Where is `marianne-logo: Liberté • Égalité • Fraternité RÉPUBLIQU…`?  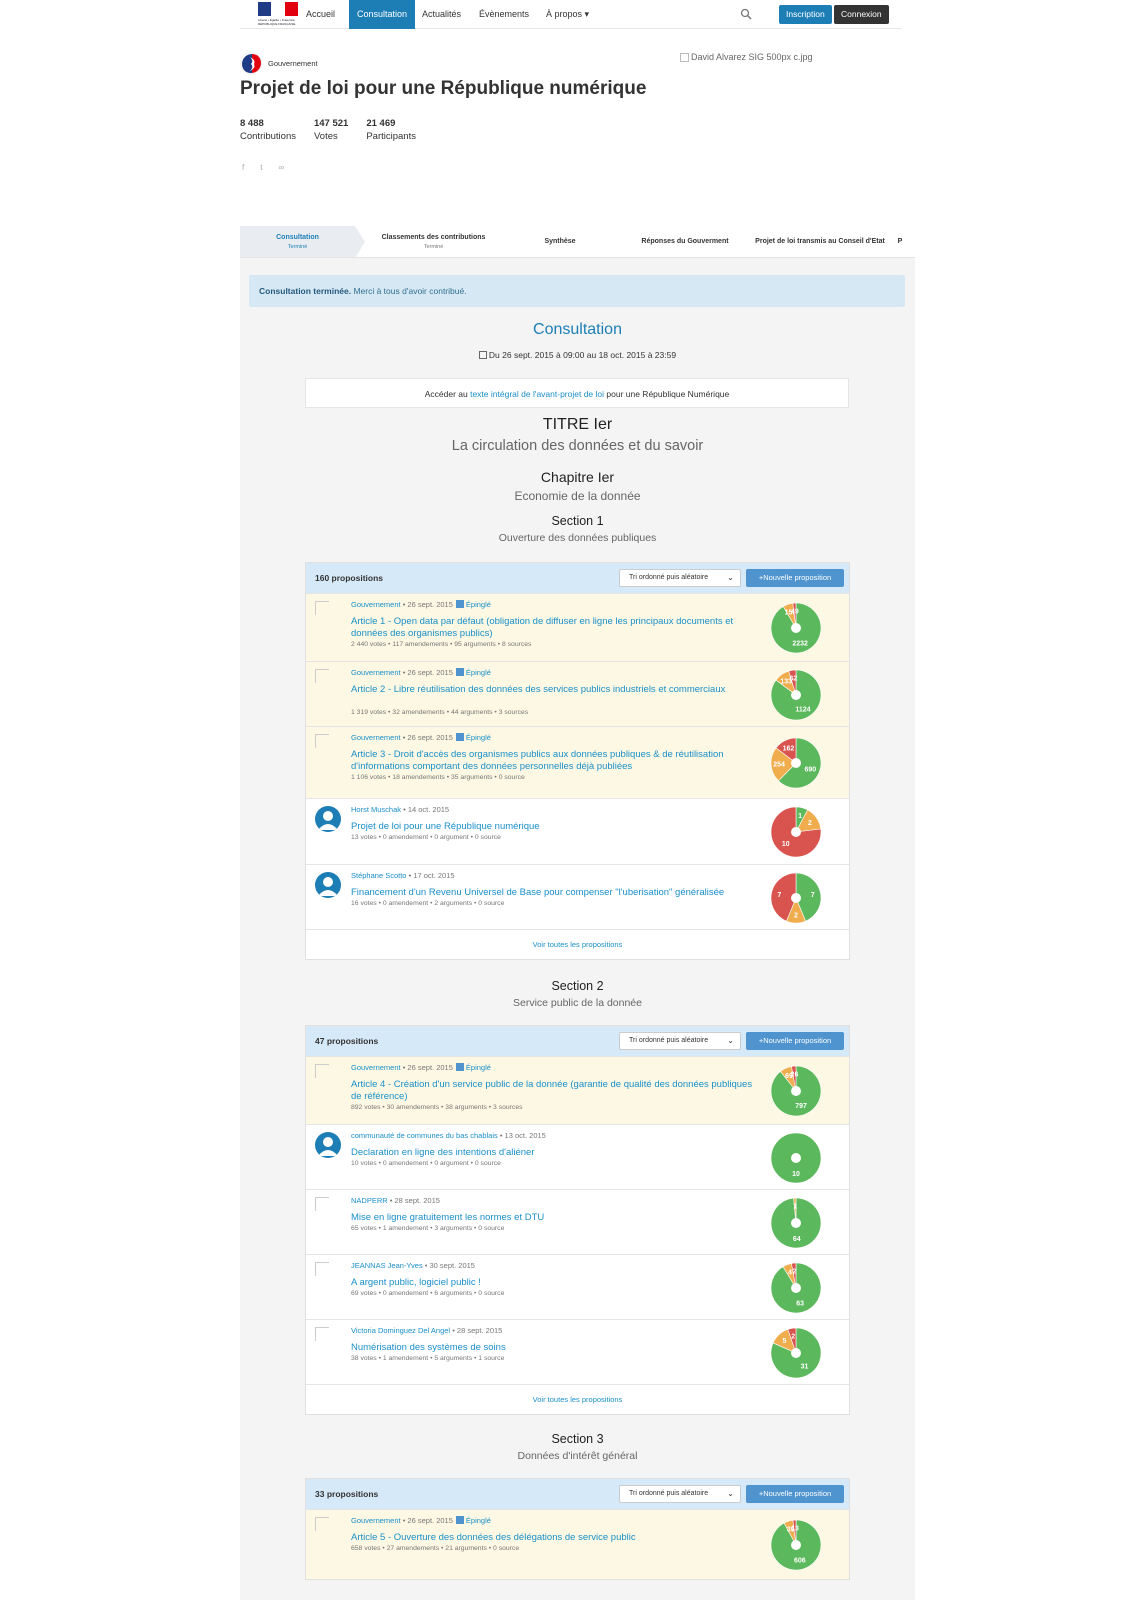
marianne-logo: Liberté • Égalité • Fraternité RÉPUBLIQU… is located at coordinates (278, 14).